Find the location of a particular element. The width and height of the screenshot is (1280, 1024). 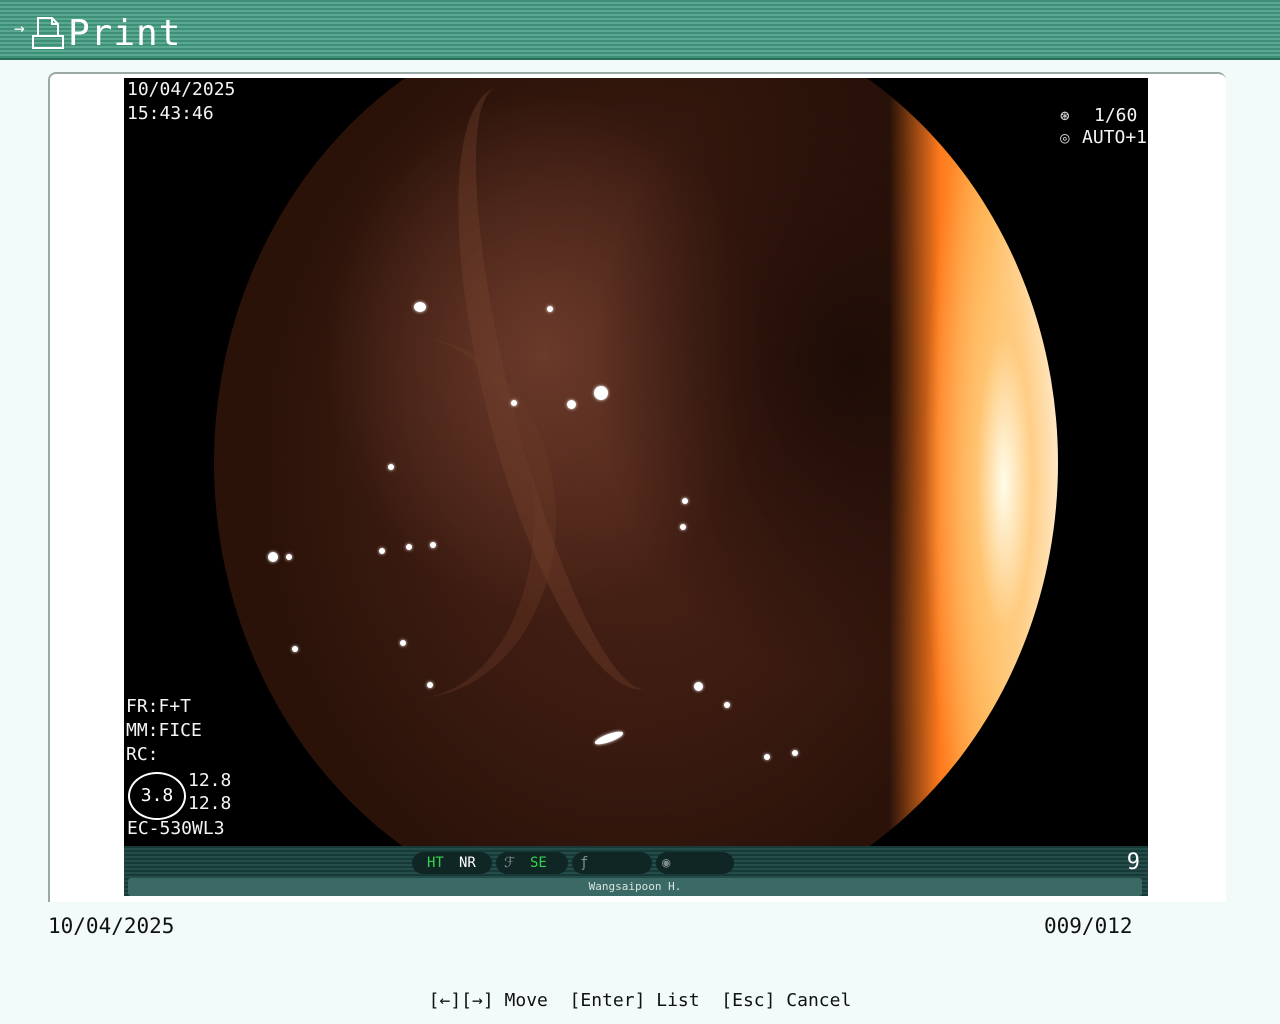

image-status-bar: HT NR ℱ SE ƒ ◉ 9 Wangsaipoon H. is located at coordinates (636, 871).